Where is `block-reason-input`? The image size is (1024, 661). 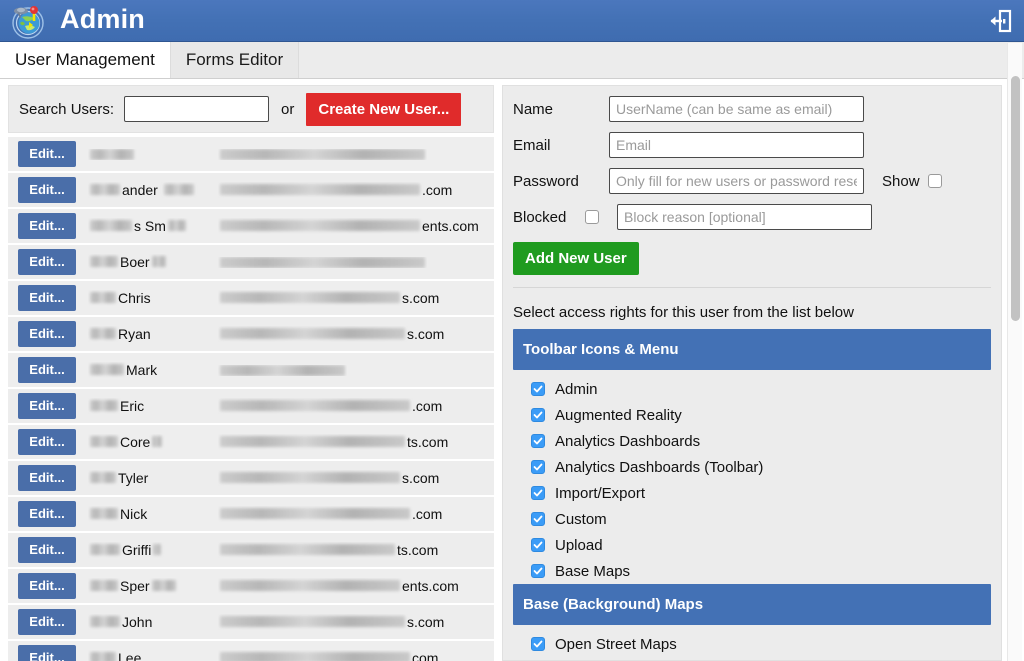 block-reason-input is located at coordinates (744, 217).